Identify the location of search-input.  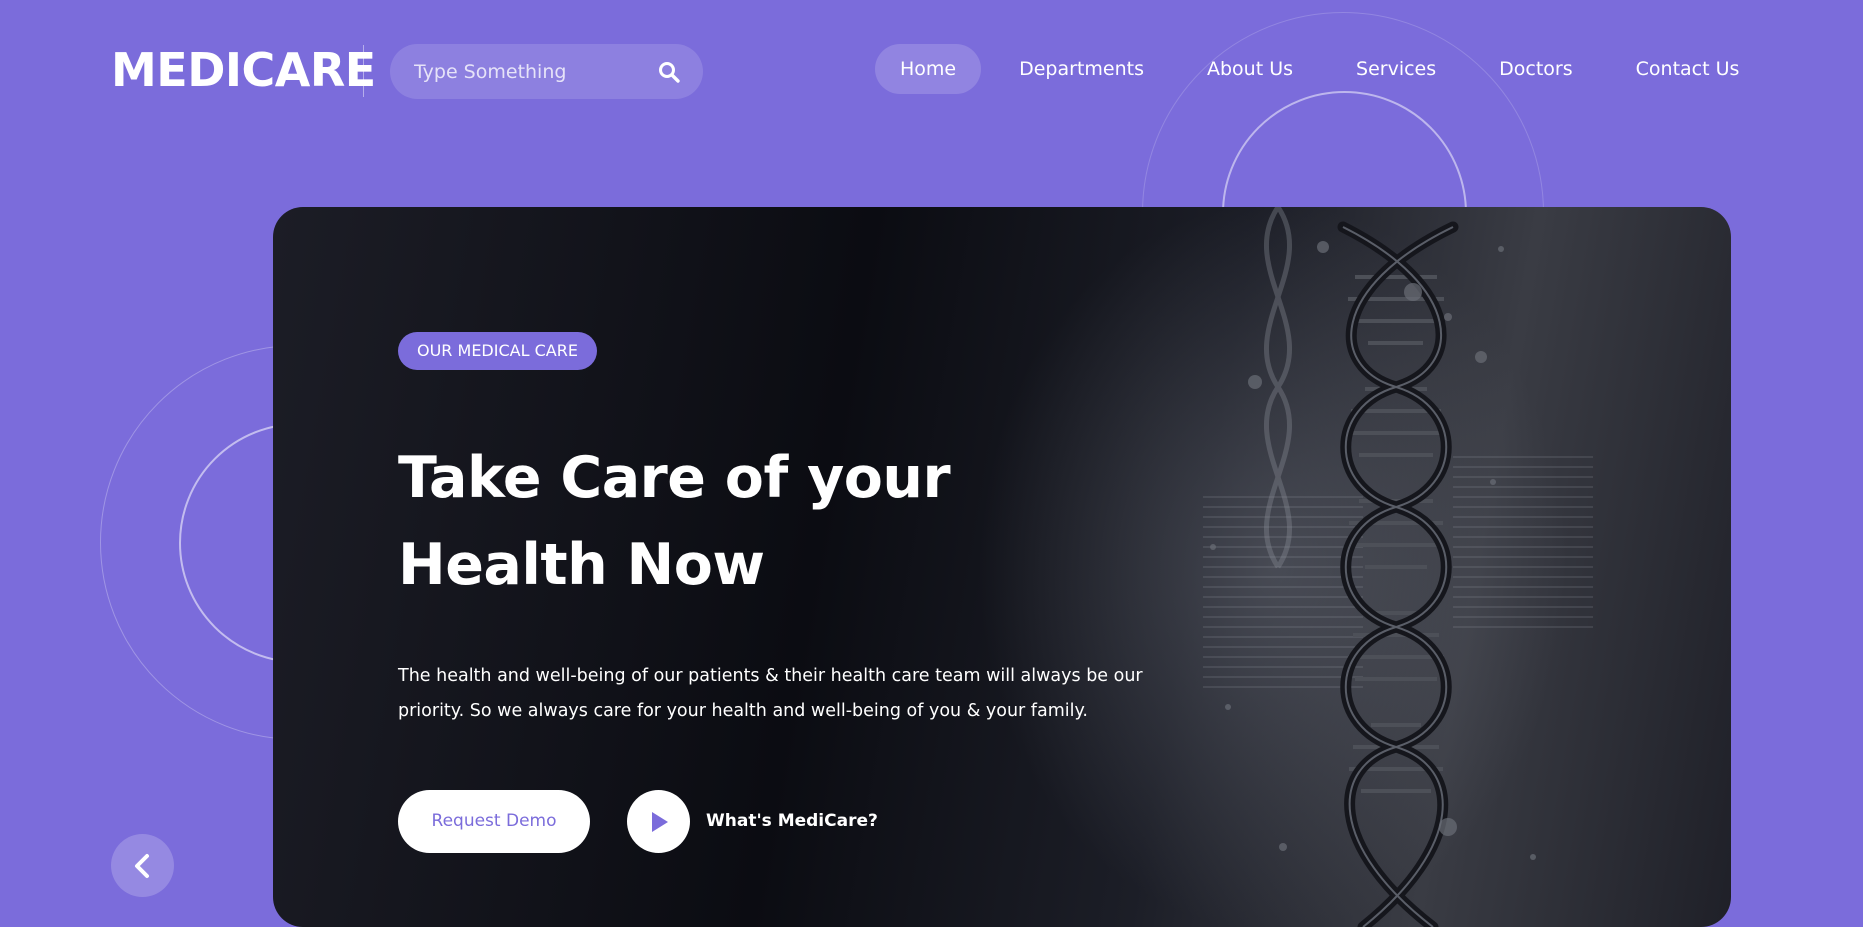
(524, 71).